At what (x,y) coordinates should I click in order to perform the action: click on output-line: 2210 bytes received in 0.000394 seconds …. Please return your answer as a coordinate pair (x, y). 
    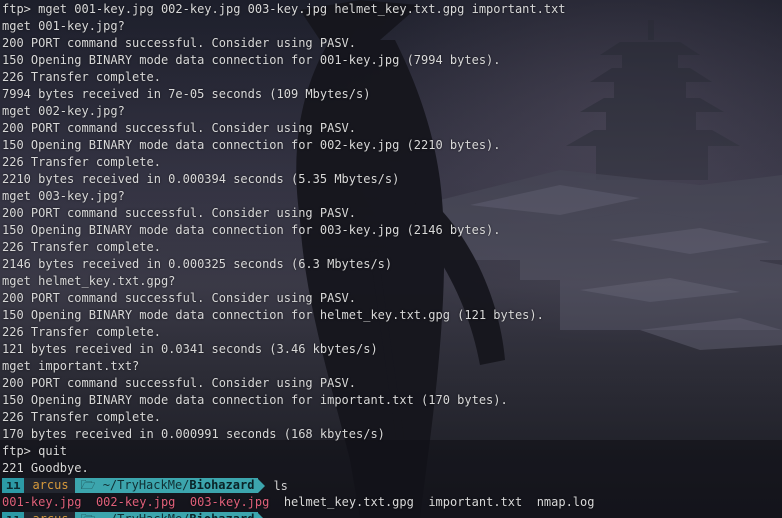
    Looking at the image, I should click on (201, 179).